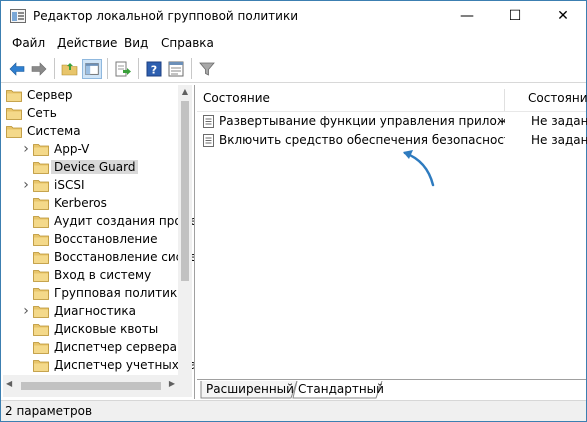 Image resolution: width=587 pixels, height=422 pixels. Describe the element at coordinates (50, 95) in the screenshot. I see `tree-item-label: Сервер` at that location.